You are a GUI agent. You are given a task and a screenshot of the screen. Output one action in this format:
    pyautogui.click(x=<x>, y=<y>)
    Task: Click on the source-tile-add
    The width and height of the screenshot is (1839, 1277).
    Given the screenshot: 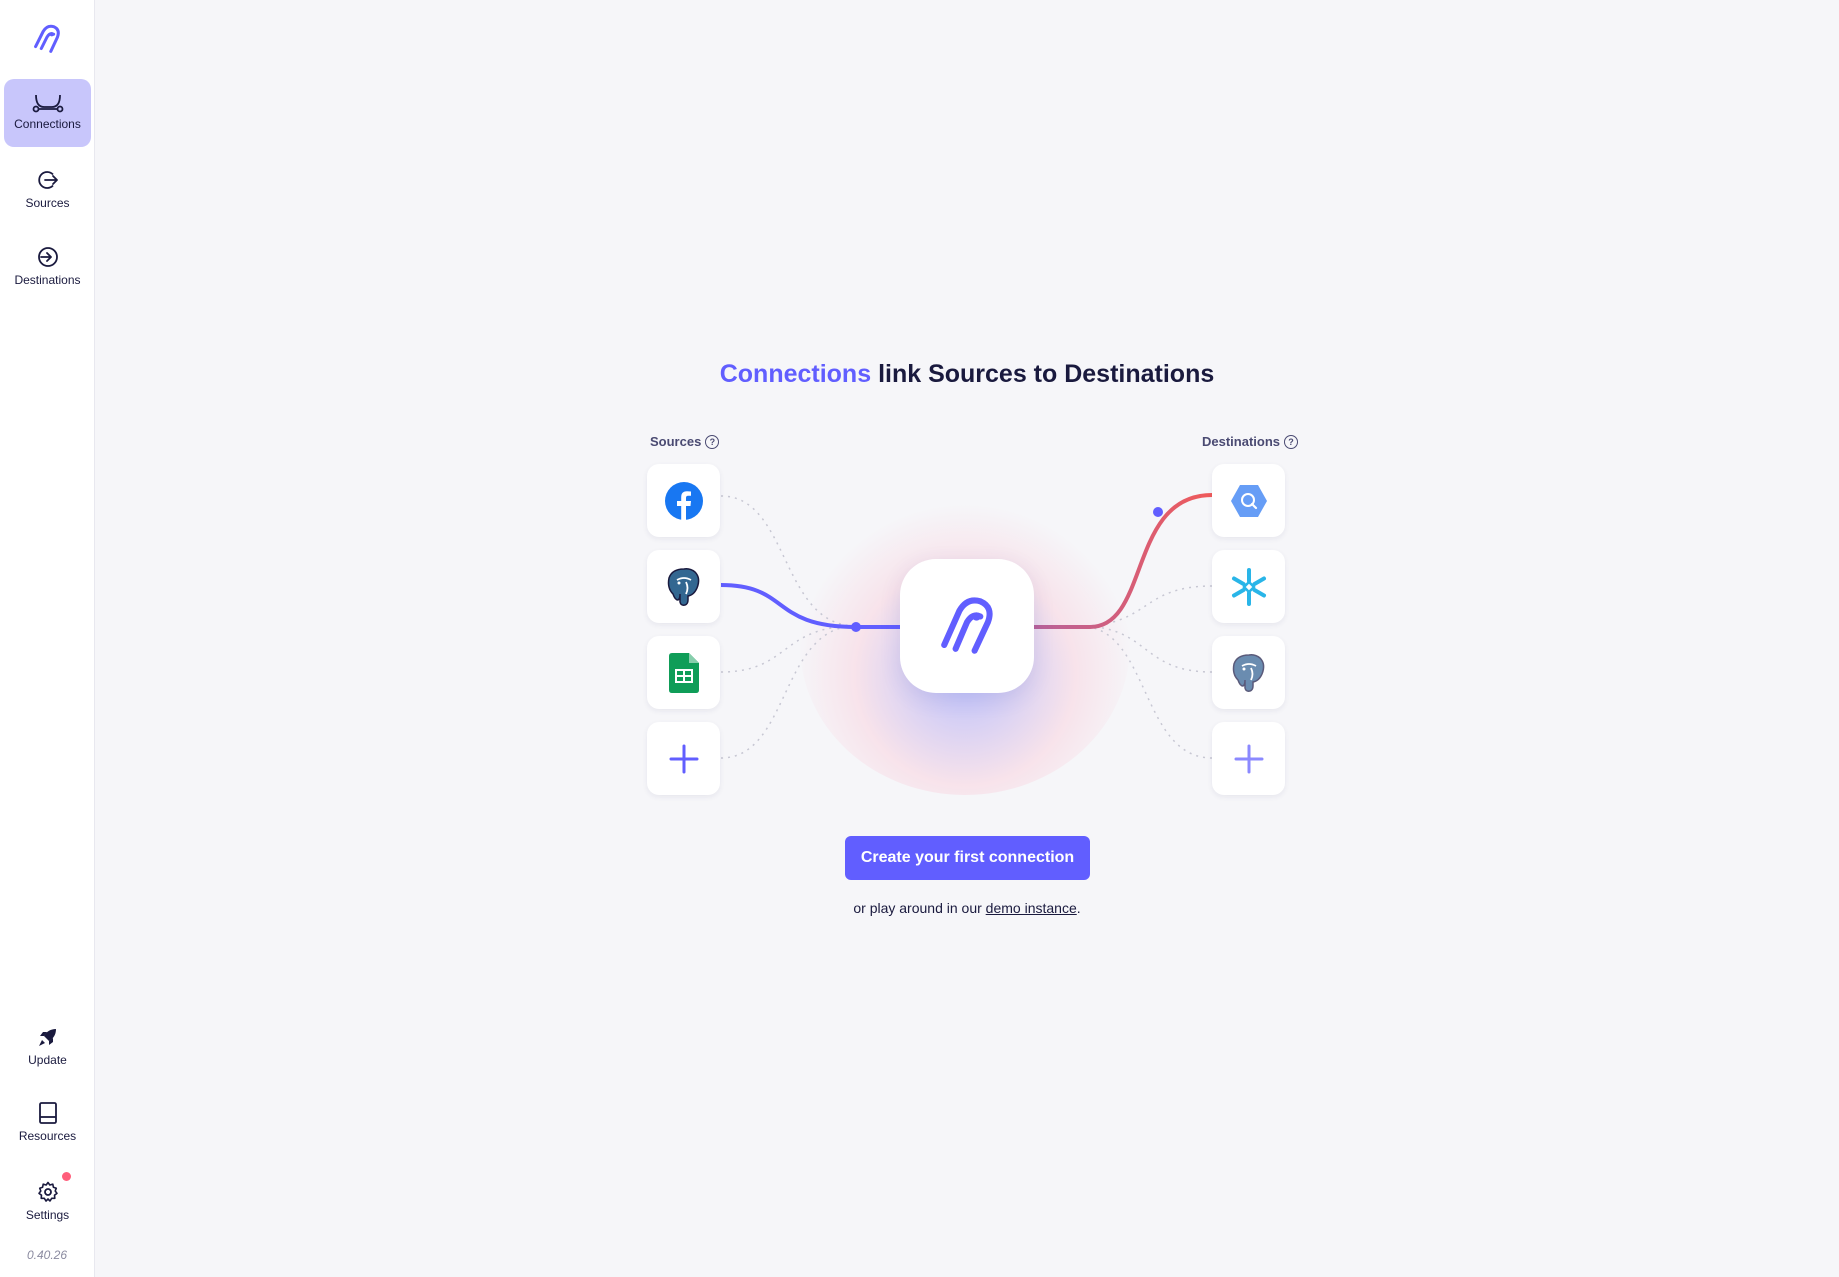 What is the action you would take?
    pyautogui.click(x=683, y=758)
    